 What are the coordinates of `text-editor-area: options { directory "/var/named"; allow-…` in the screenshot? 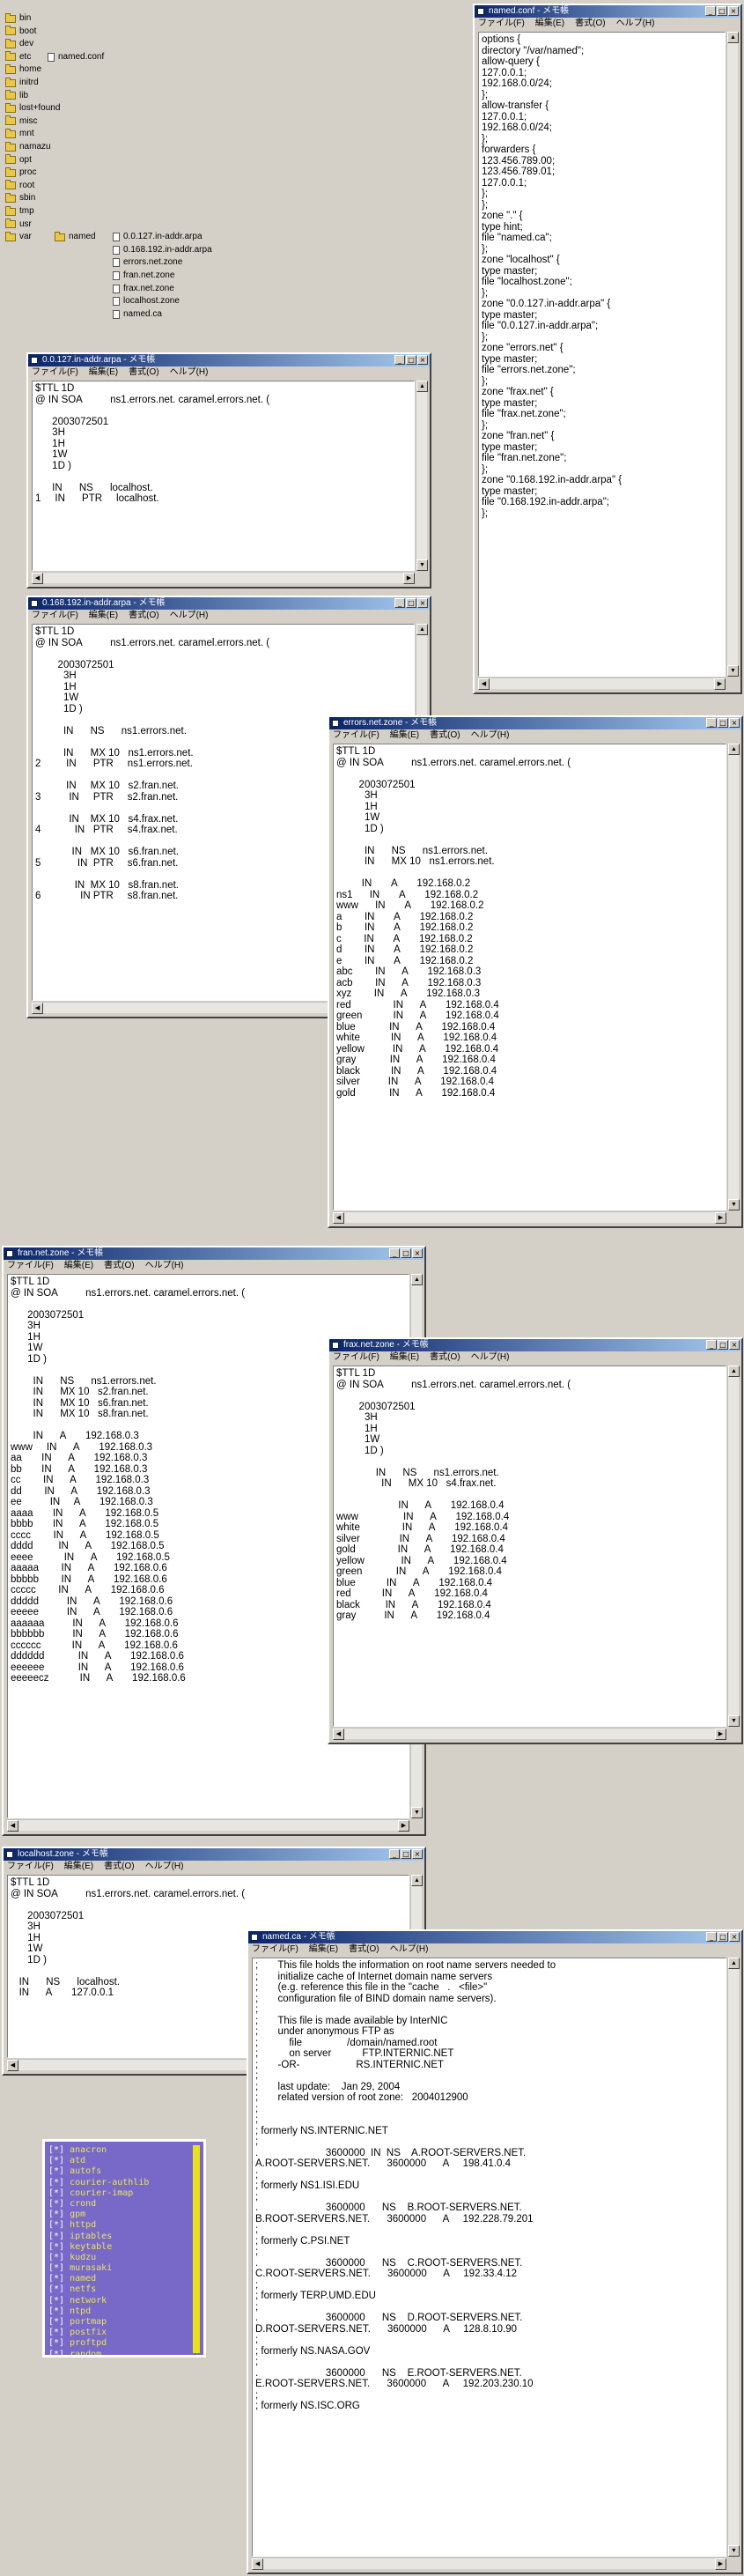 It's located at (602, 354).